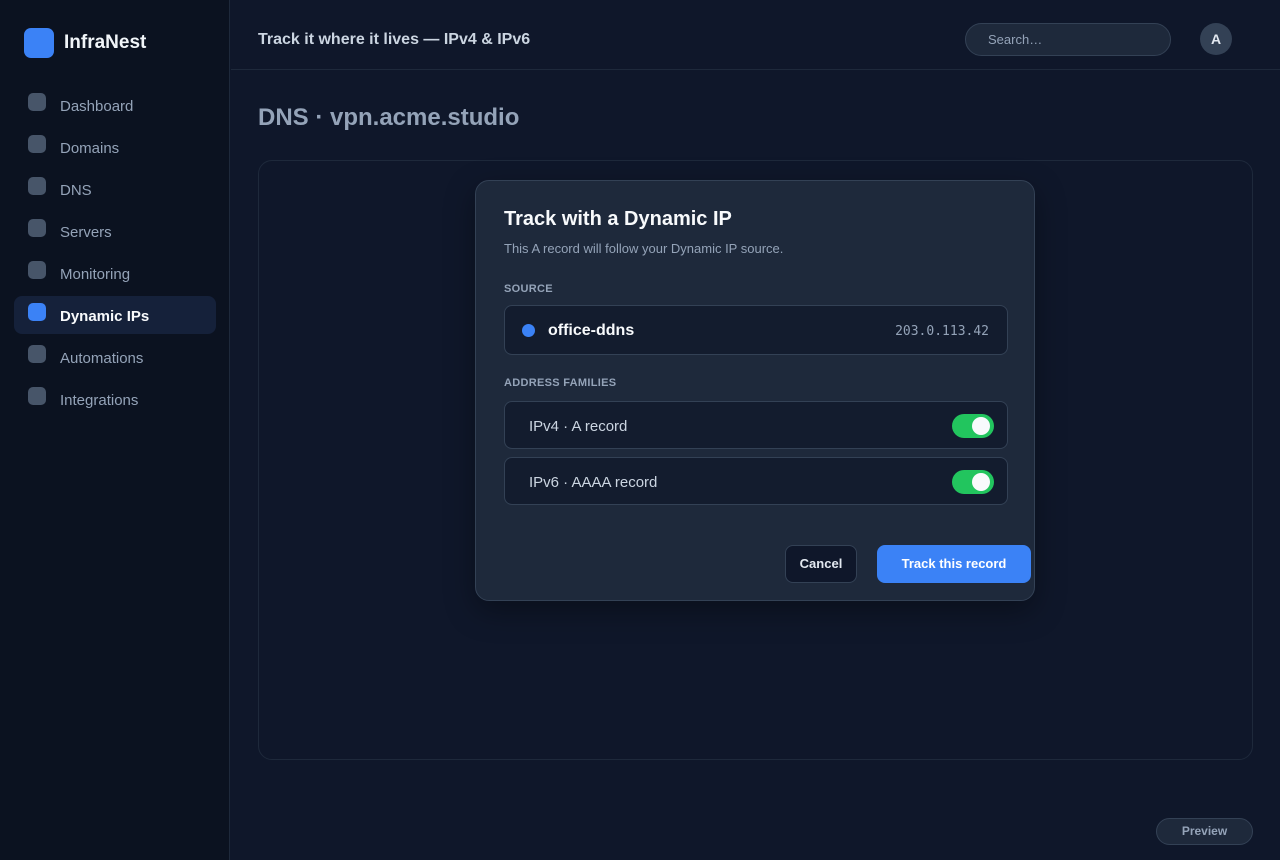  What do you see at coordinates (389, 117) in the screenshot?
I see `page-title: DNS · vpn.acme.studio` at bounding box center [389, 117].